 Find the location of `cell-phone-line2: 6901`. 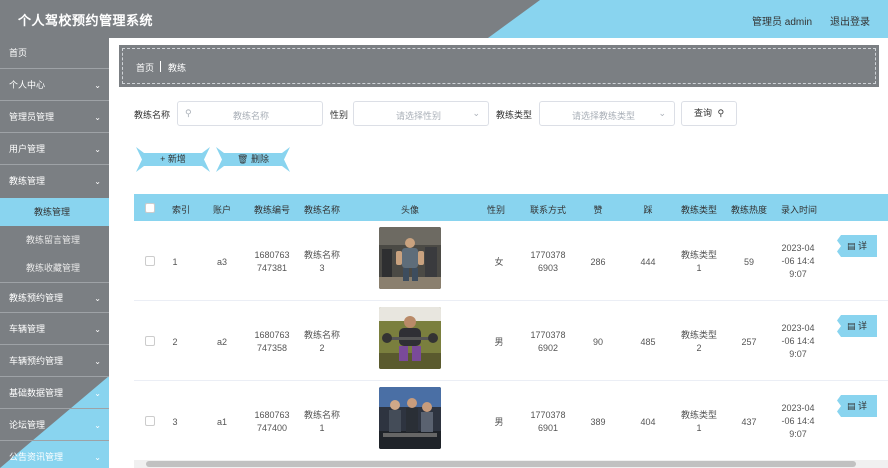

cell-phone-line2: 6901 is located at coordinates (548, 428).